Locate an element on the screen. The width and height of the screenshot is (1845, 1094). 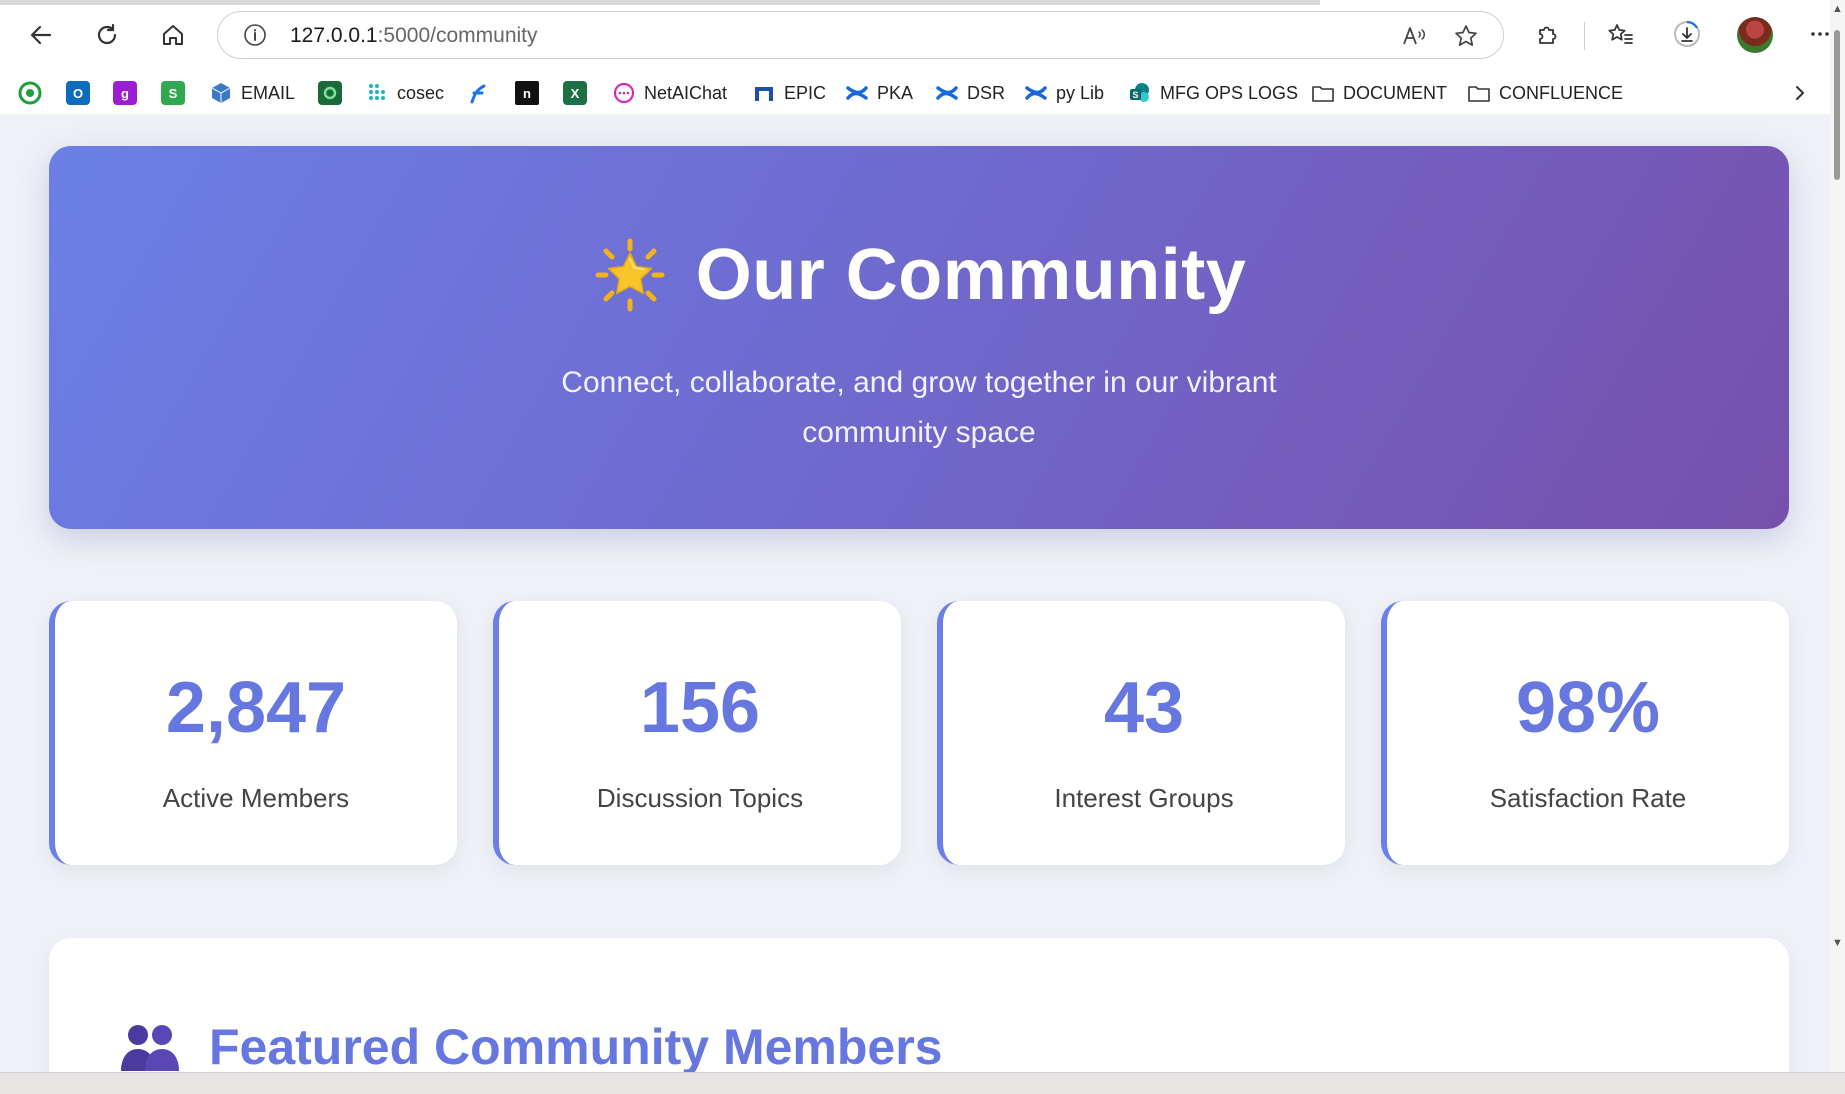
bookmark-n: n is located at coordinates (527, 93).